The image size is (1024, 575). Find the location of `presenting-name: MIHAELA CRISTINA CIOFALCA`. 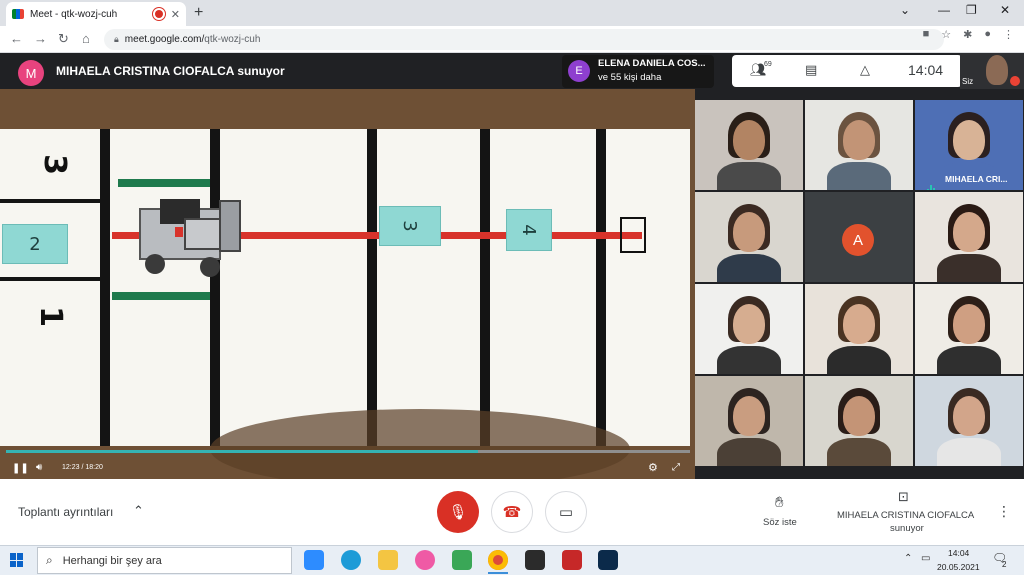

presenting-name: MIHAELA CRISTINA CIOFALCA is located at coordinates (905, 515).